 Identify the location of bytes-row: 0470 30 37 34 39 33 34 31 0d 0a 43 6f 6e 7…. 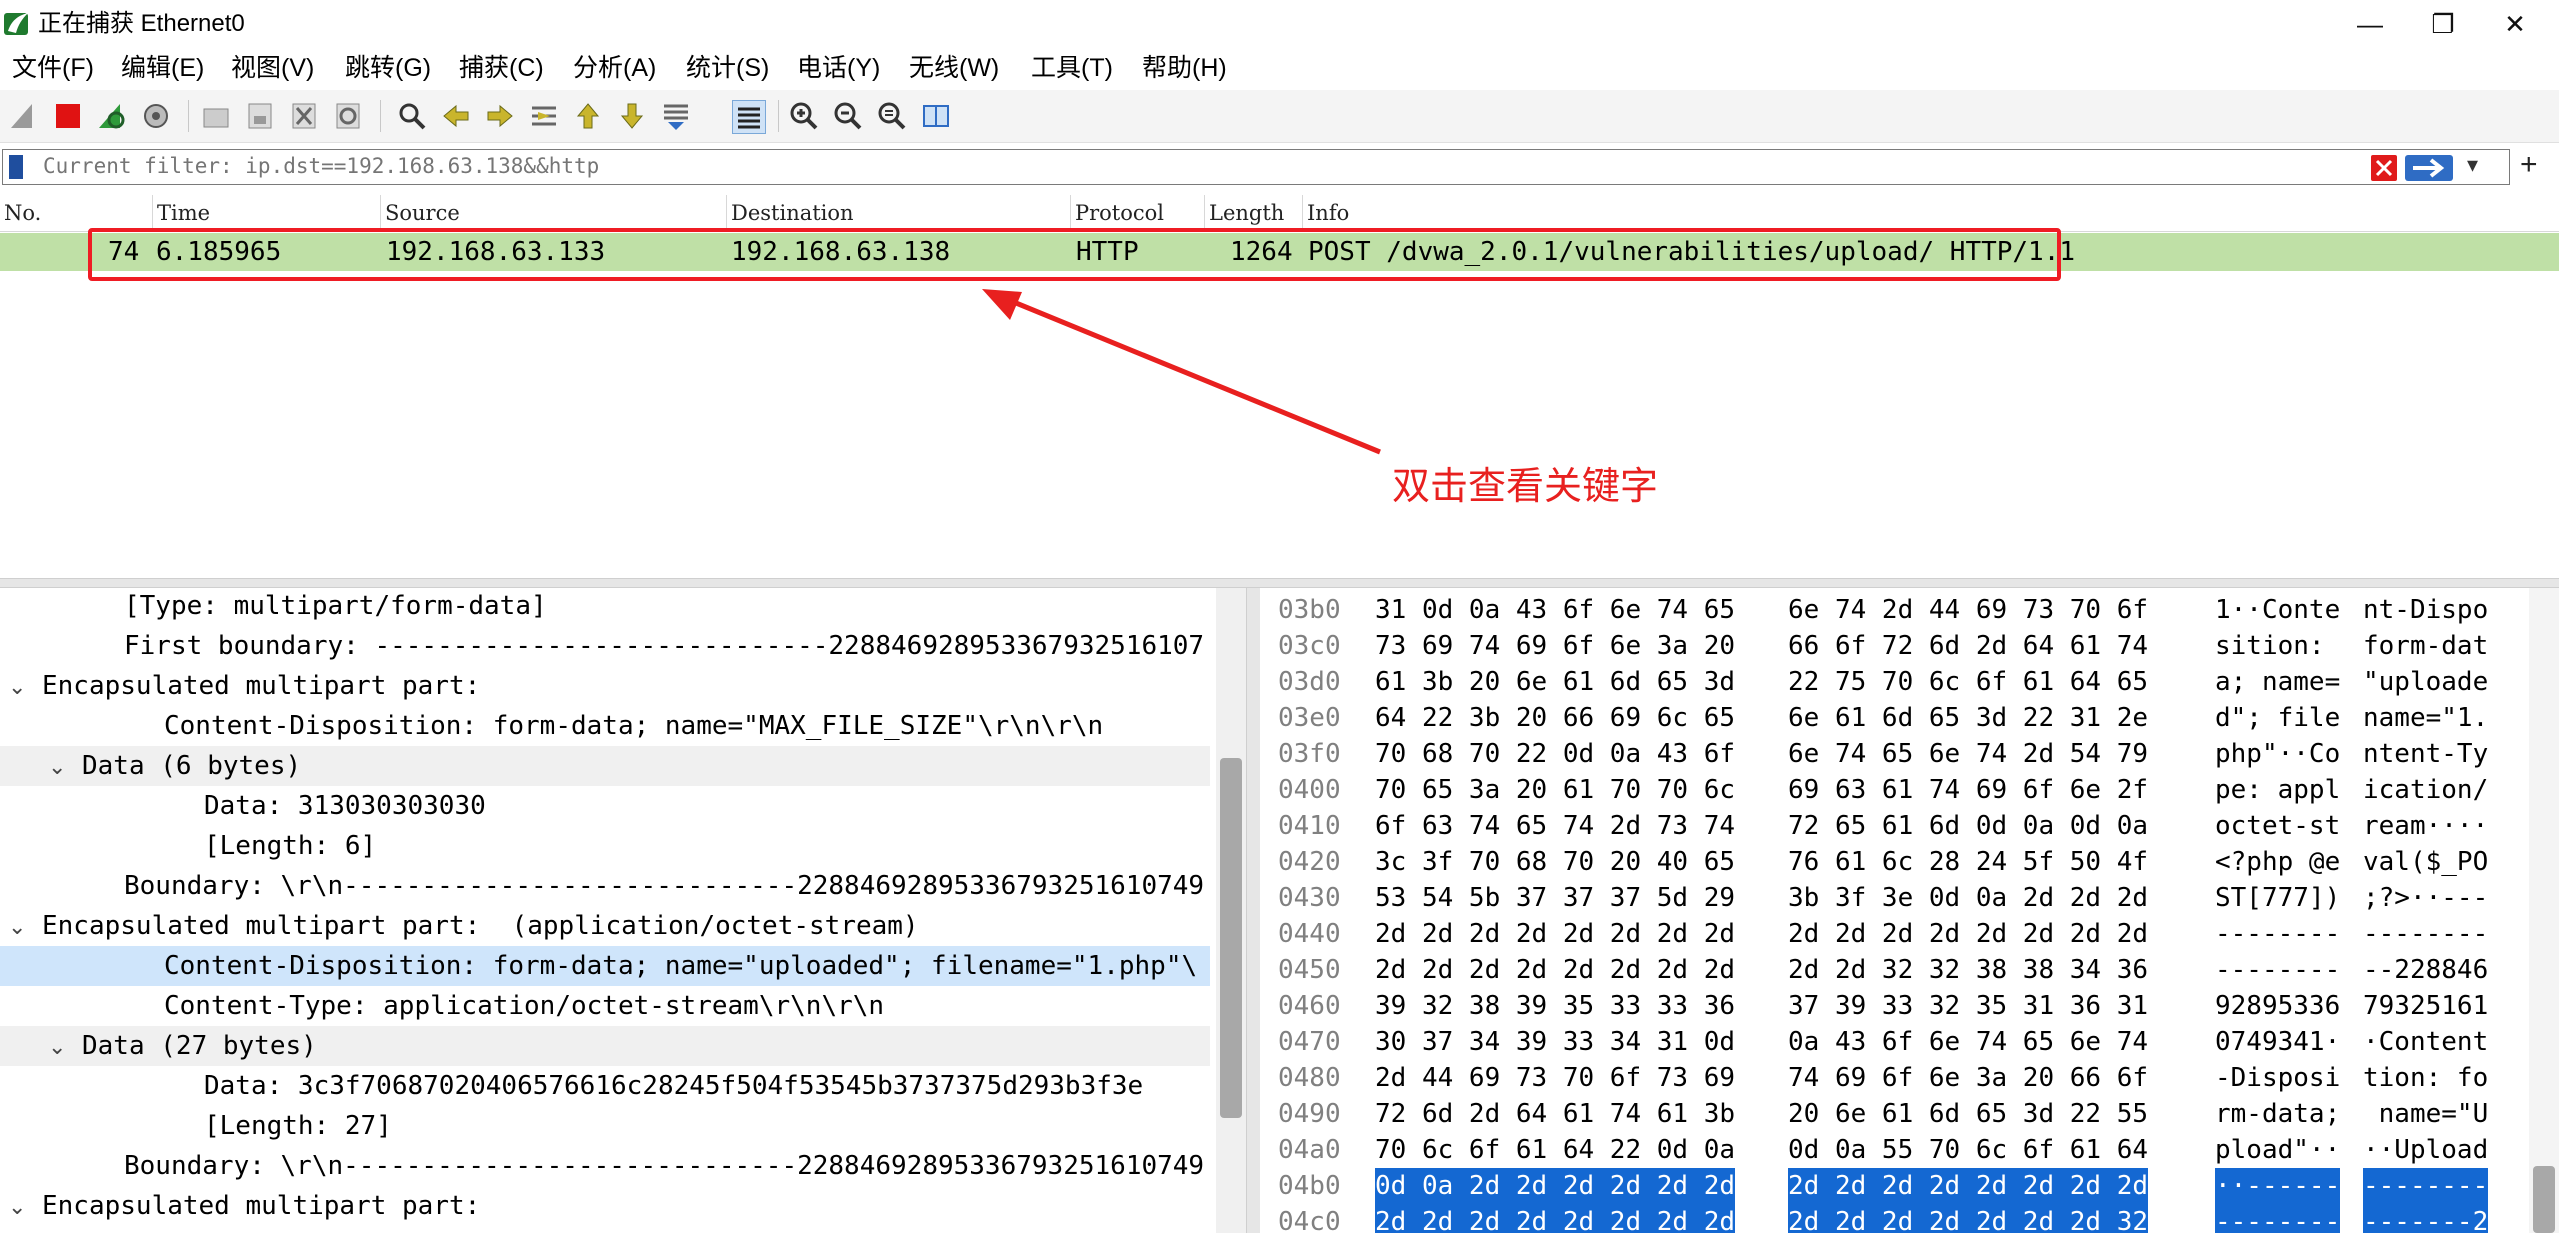
(1895, 1042).